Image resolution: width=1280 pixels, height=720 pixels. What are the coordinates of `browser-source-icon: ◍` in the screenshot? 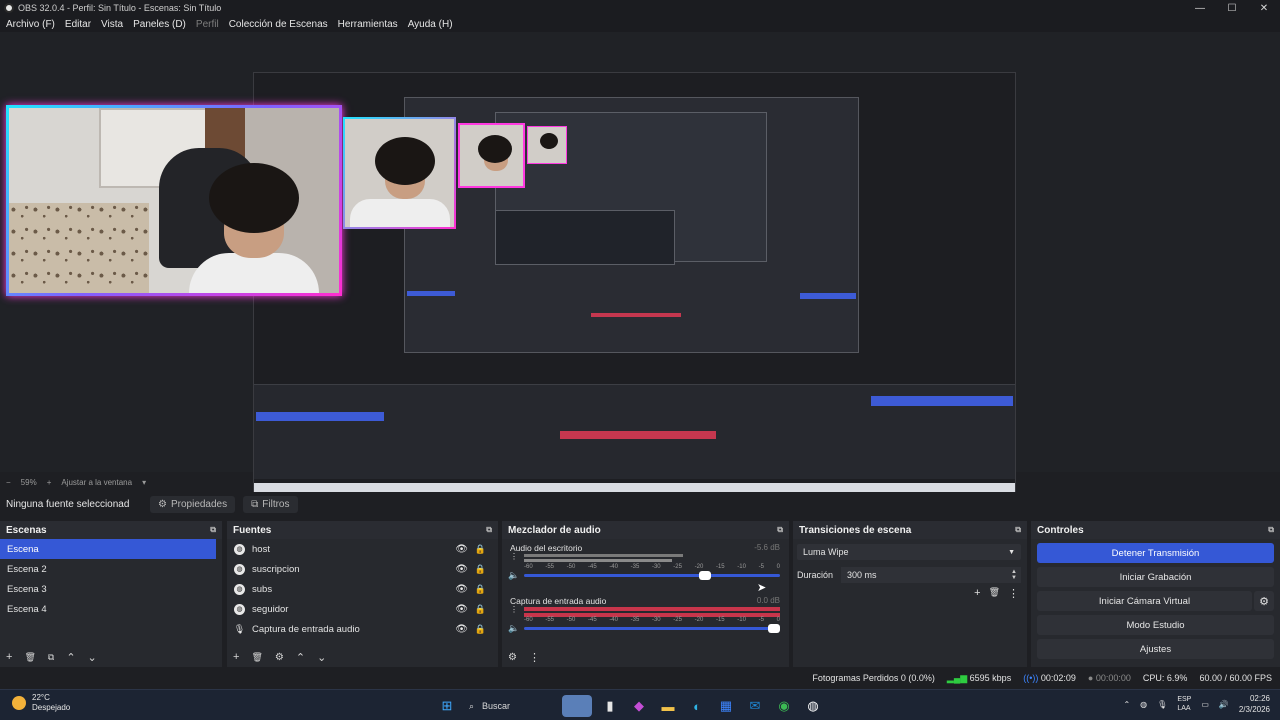 It's located at (239, 589).